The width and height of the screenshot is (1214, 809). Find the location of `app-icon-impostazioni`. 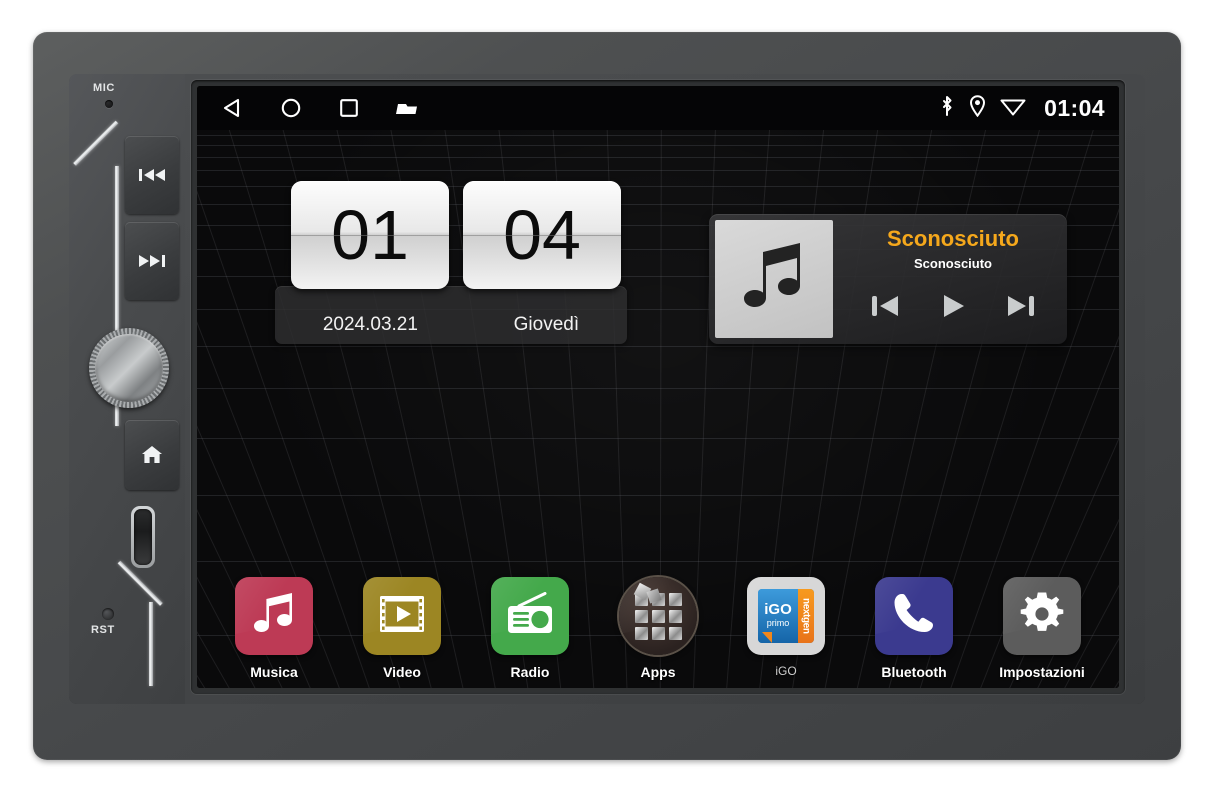

app-icon-impostazioni is located at coordinates (1042, 616).